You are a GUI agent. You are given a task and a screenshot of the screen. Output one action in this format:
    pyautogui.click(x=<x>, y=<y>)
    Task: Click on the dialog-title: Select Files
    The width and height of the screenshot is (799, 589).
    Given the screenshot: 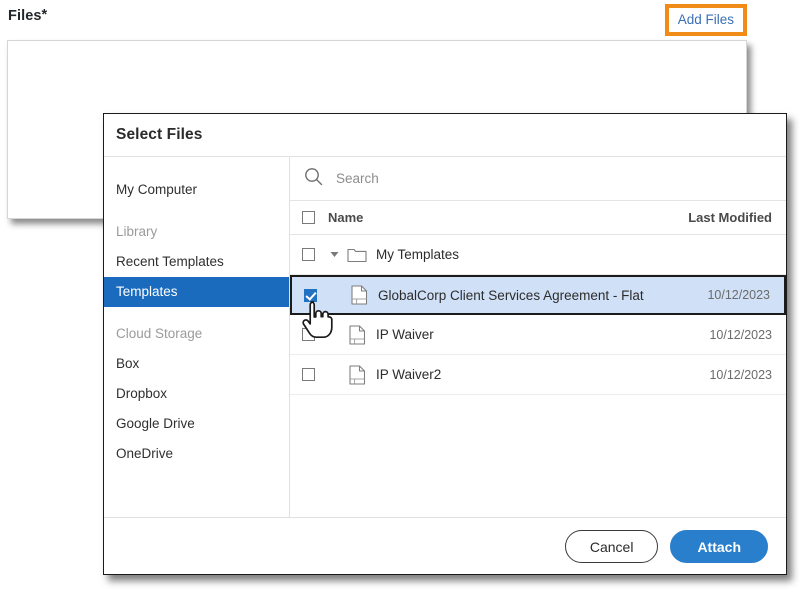 What is the action you would take?
    pyautogui.click(x=159, y=134)
    